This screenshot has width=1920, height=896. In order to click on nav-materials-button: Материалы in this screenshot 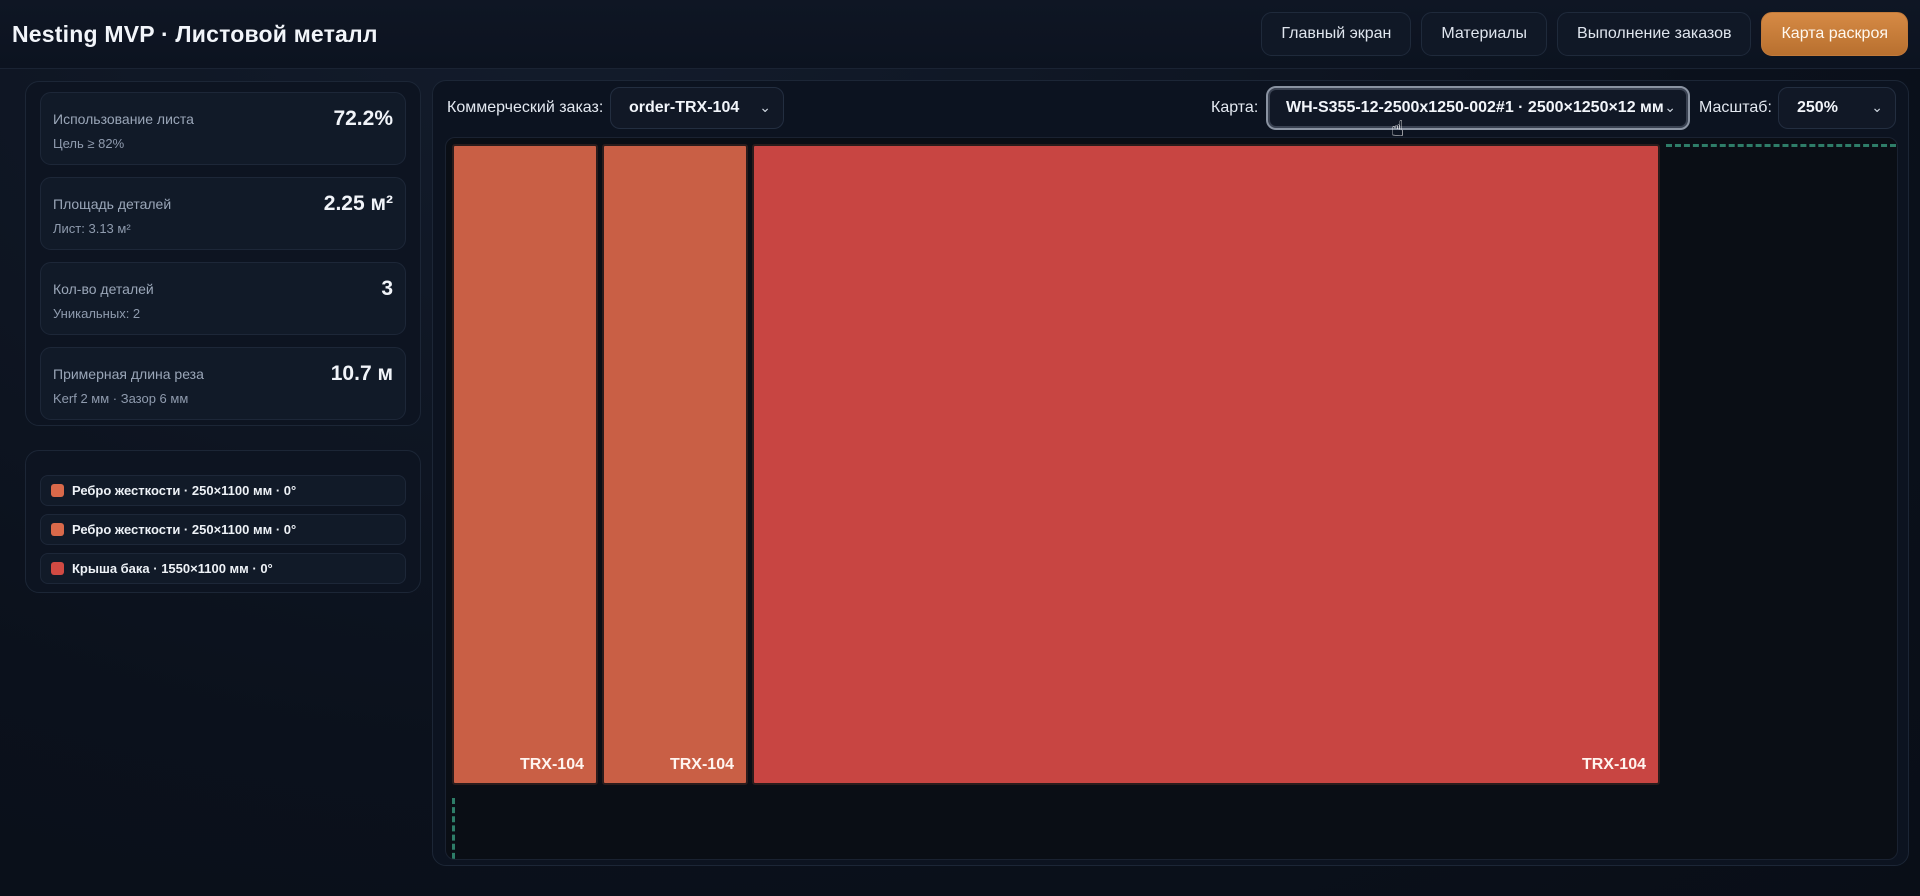, I will do `click(1484, 34)`.